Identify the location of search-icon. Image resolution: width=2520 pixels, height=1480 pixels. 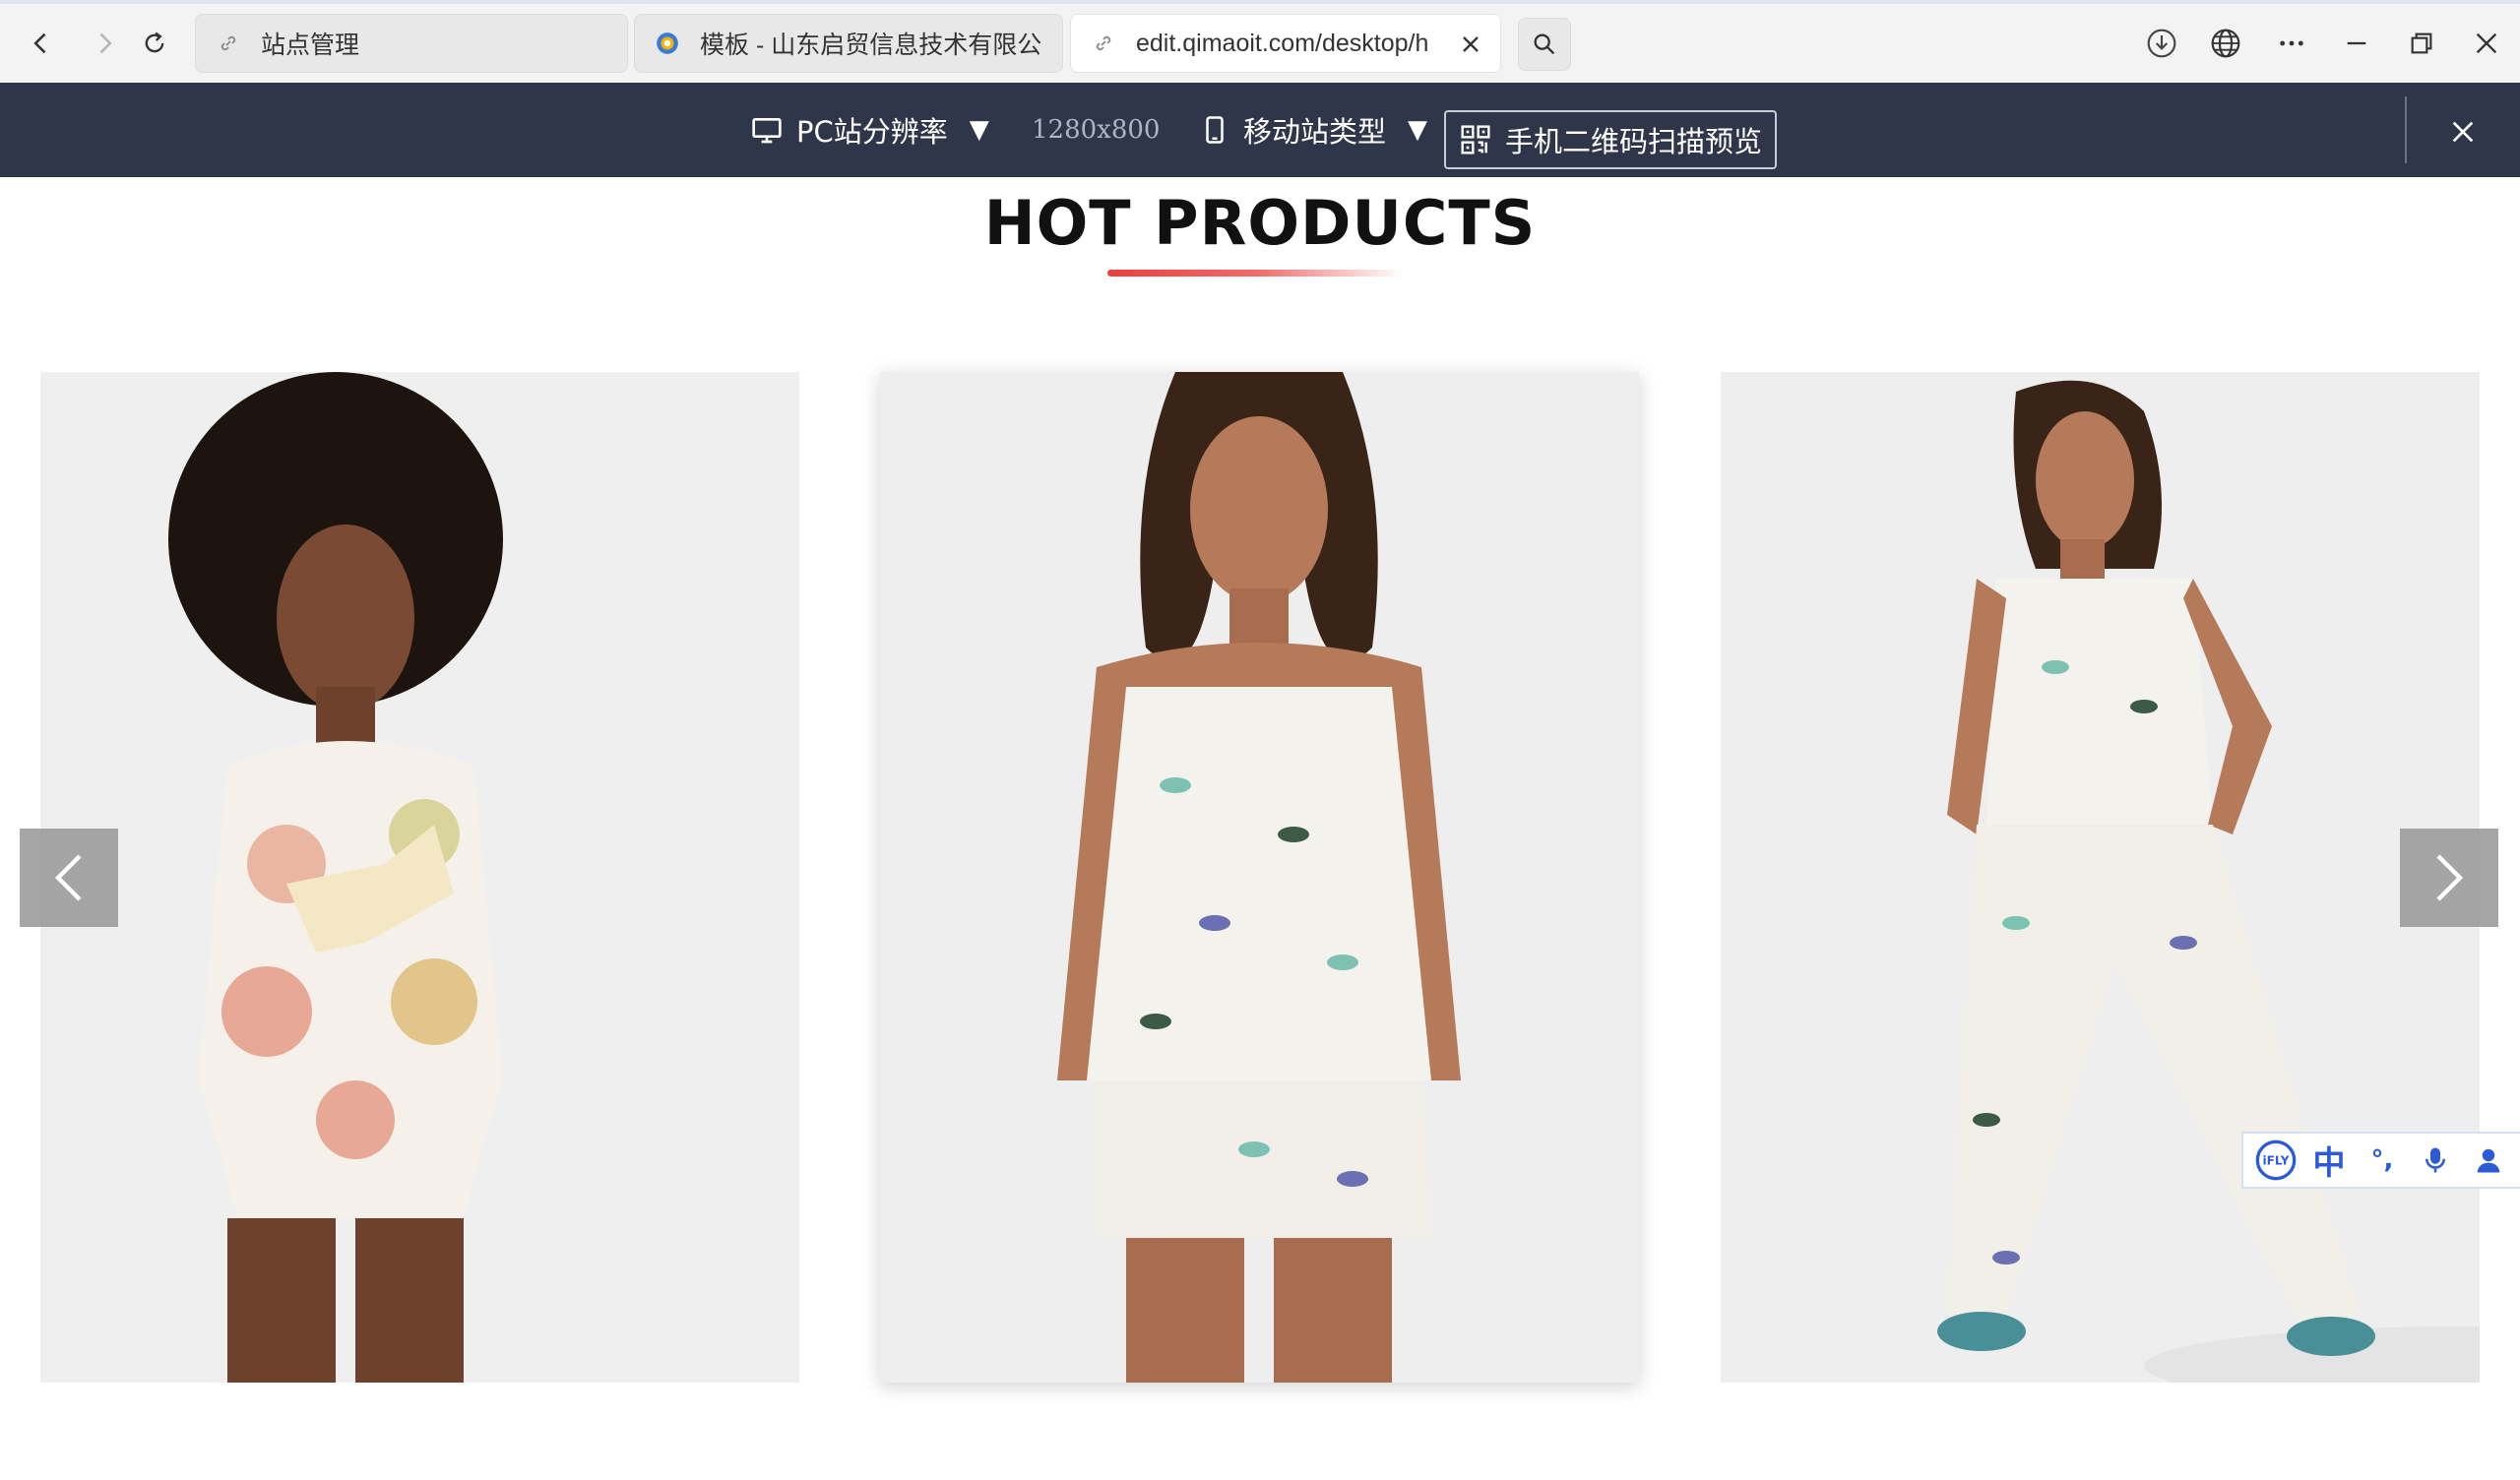
(1544, 44).